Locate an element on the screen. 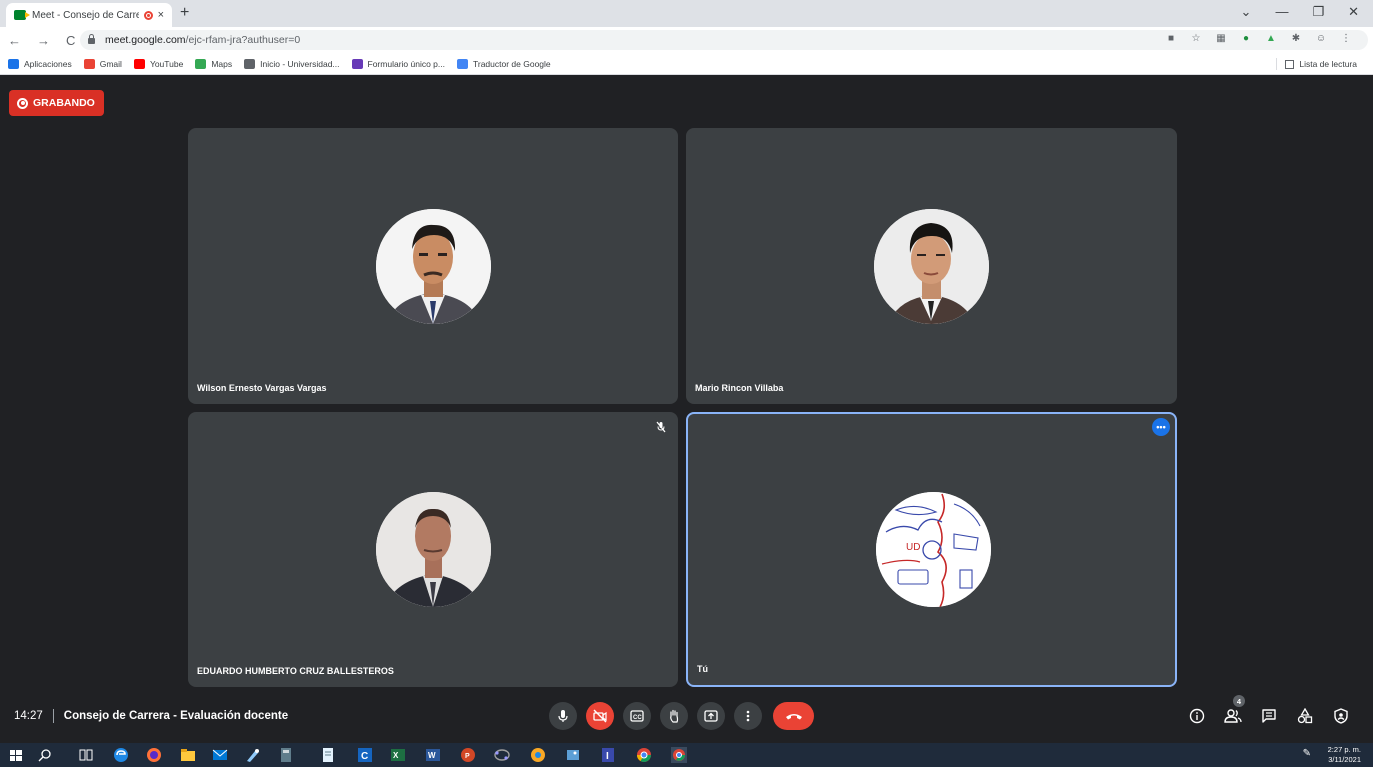  minimize-button: — is located at coordinates (1281, 12).